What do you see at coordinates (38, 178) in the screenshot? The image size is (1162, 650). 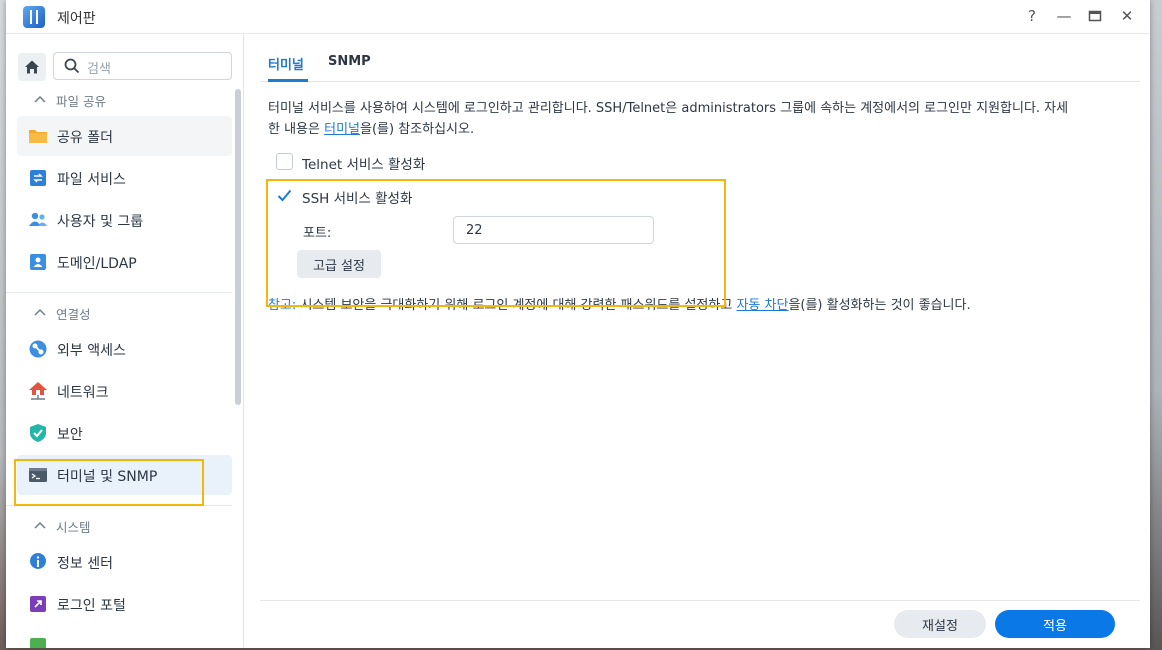 I see `file-services-icon` at bounding box center [38, 178].